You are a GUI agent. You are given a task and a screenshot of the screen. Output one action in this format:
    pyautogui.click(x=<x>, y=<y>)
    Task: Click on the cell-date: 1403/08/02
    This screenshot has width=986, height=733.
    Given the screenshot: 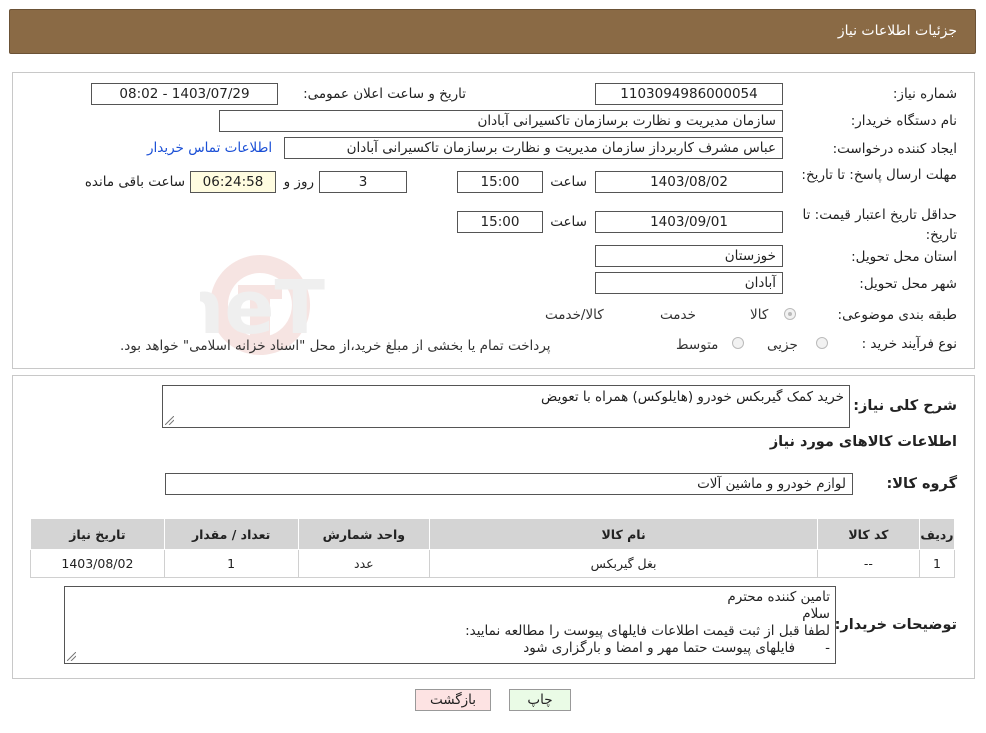 What is the action you would take?
    pyautogui.click(x=97, y=563)
    